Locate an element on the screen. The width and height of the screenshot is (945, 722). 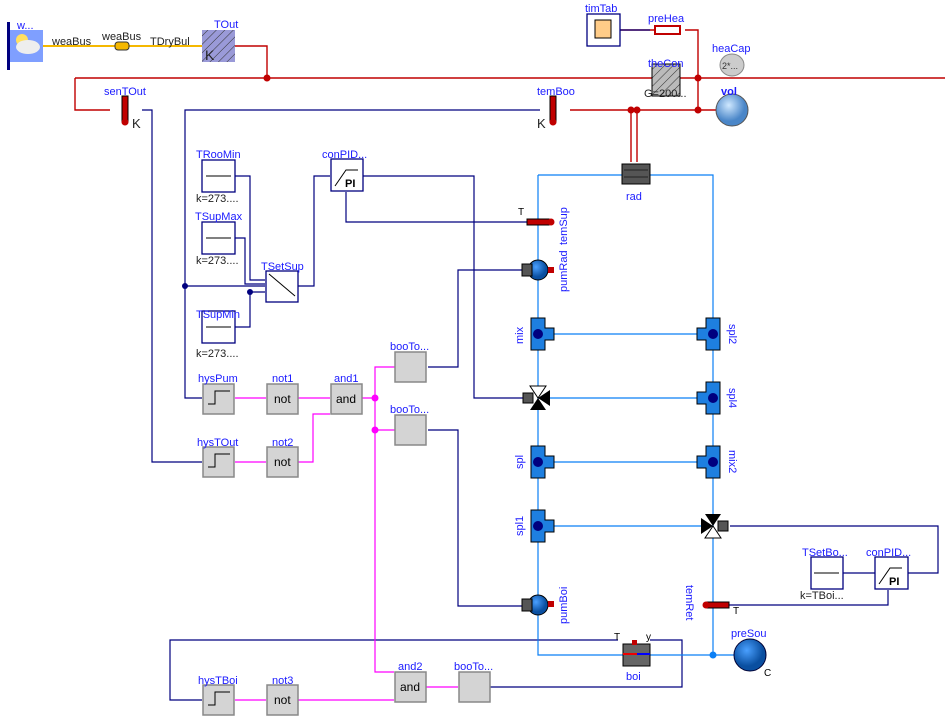
svg-text: TSetSup is located at coordinates (282, 267).